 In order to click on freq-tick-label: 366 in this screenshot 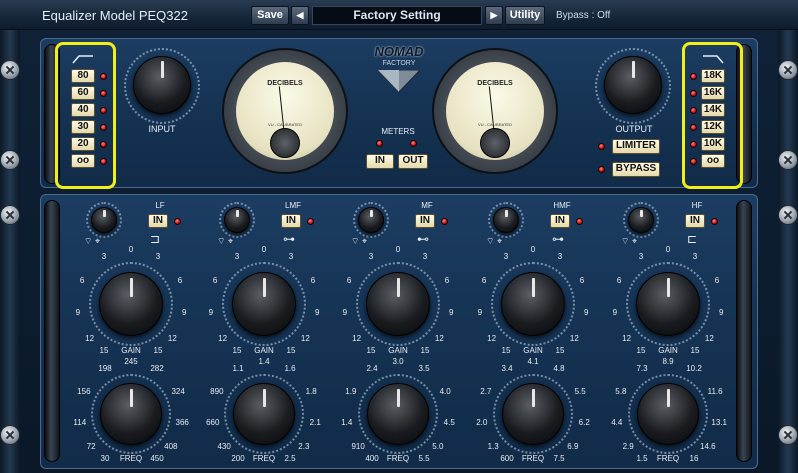, I will do `click(182, 423)`.